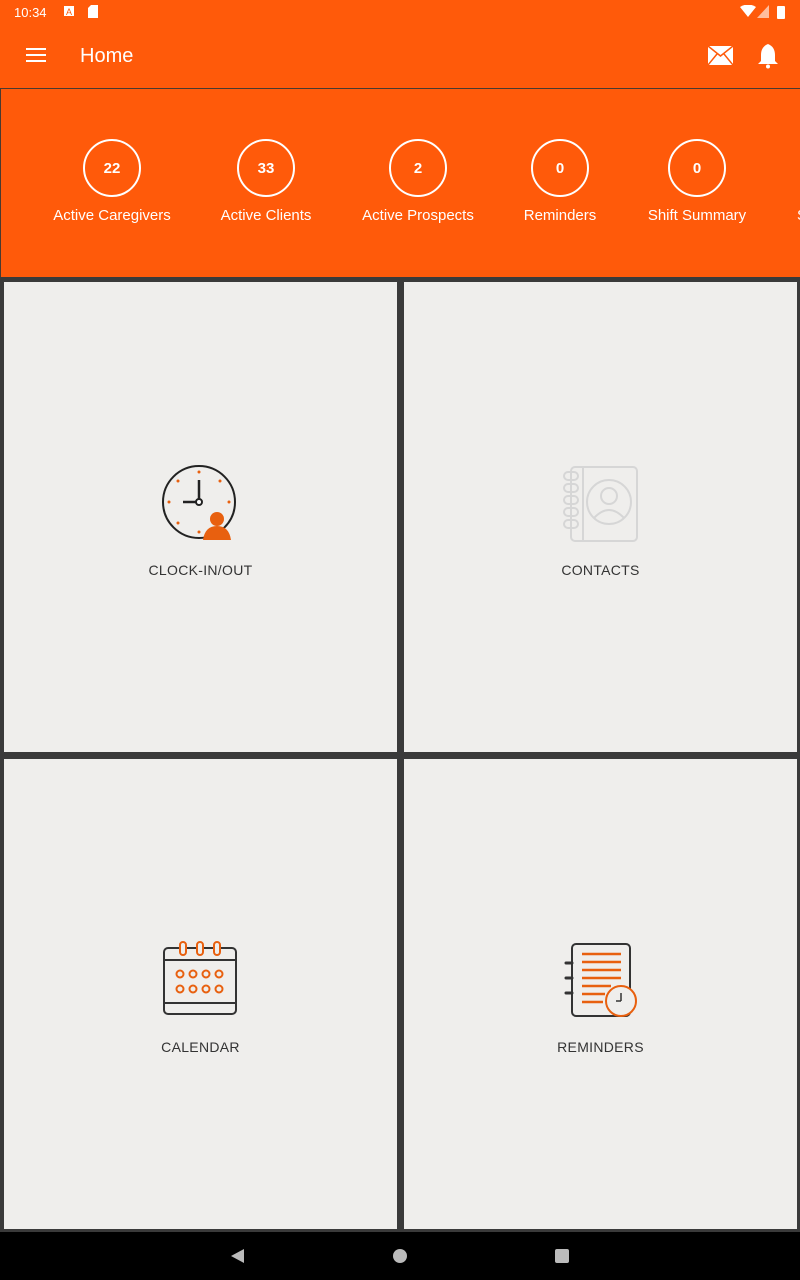 The height and width of the screenshot is (1280, 800). I want to click on home-icon, so click(400, 1256).